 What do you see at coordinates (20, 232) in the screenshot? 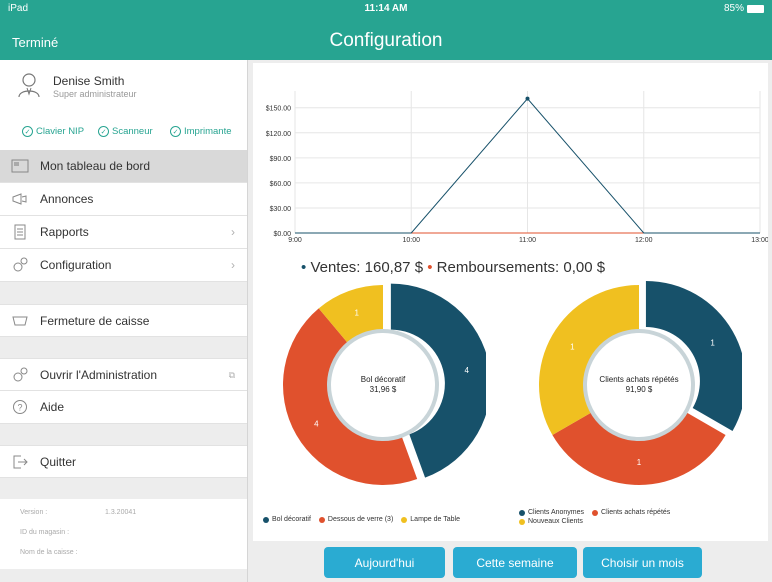
I see `document-icon` at bounding box center [20, 232].